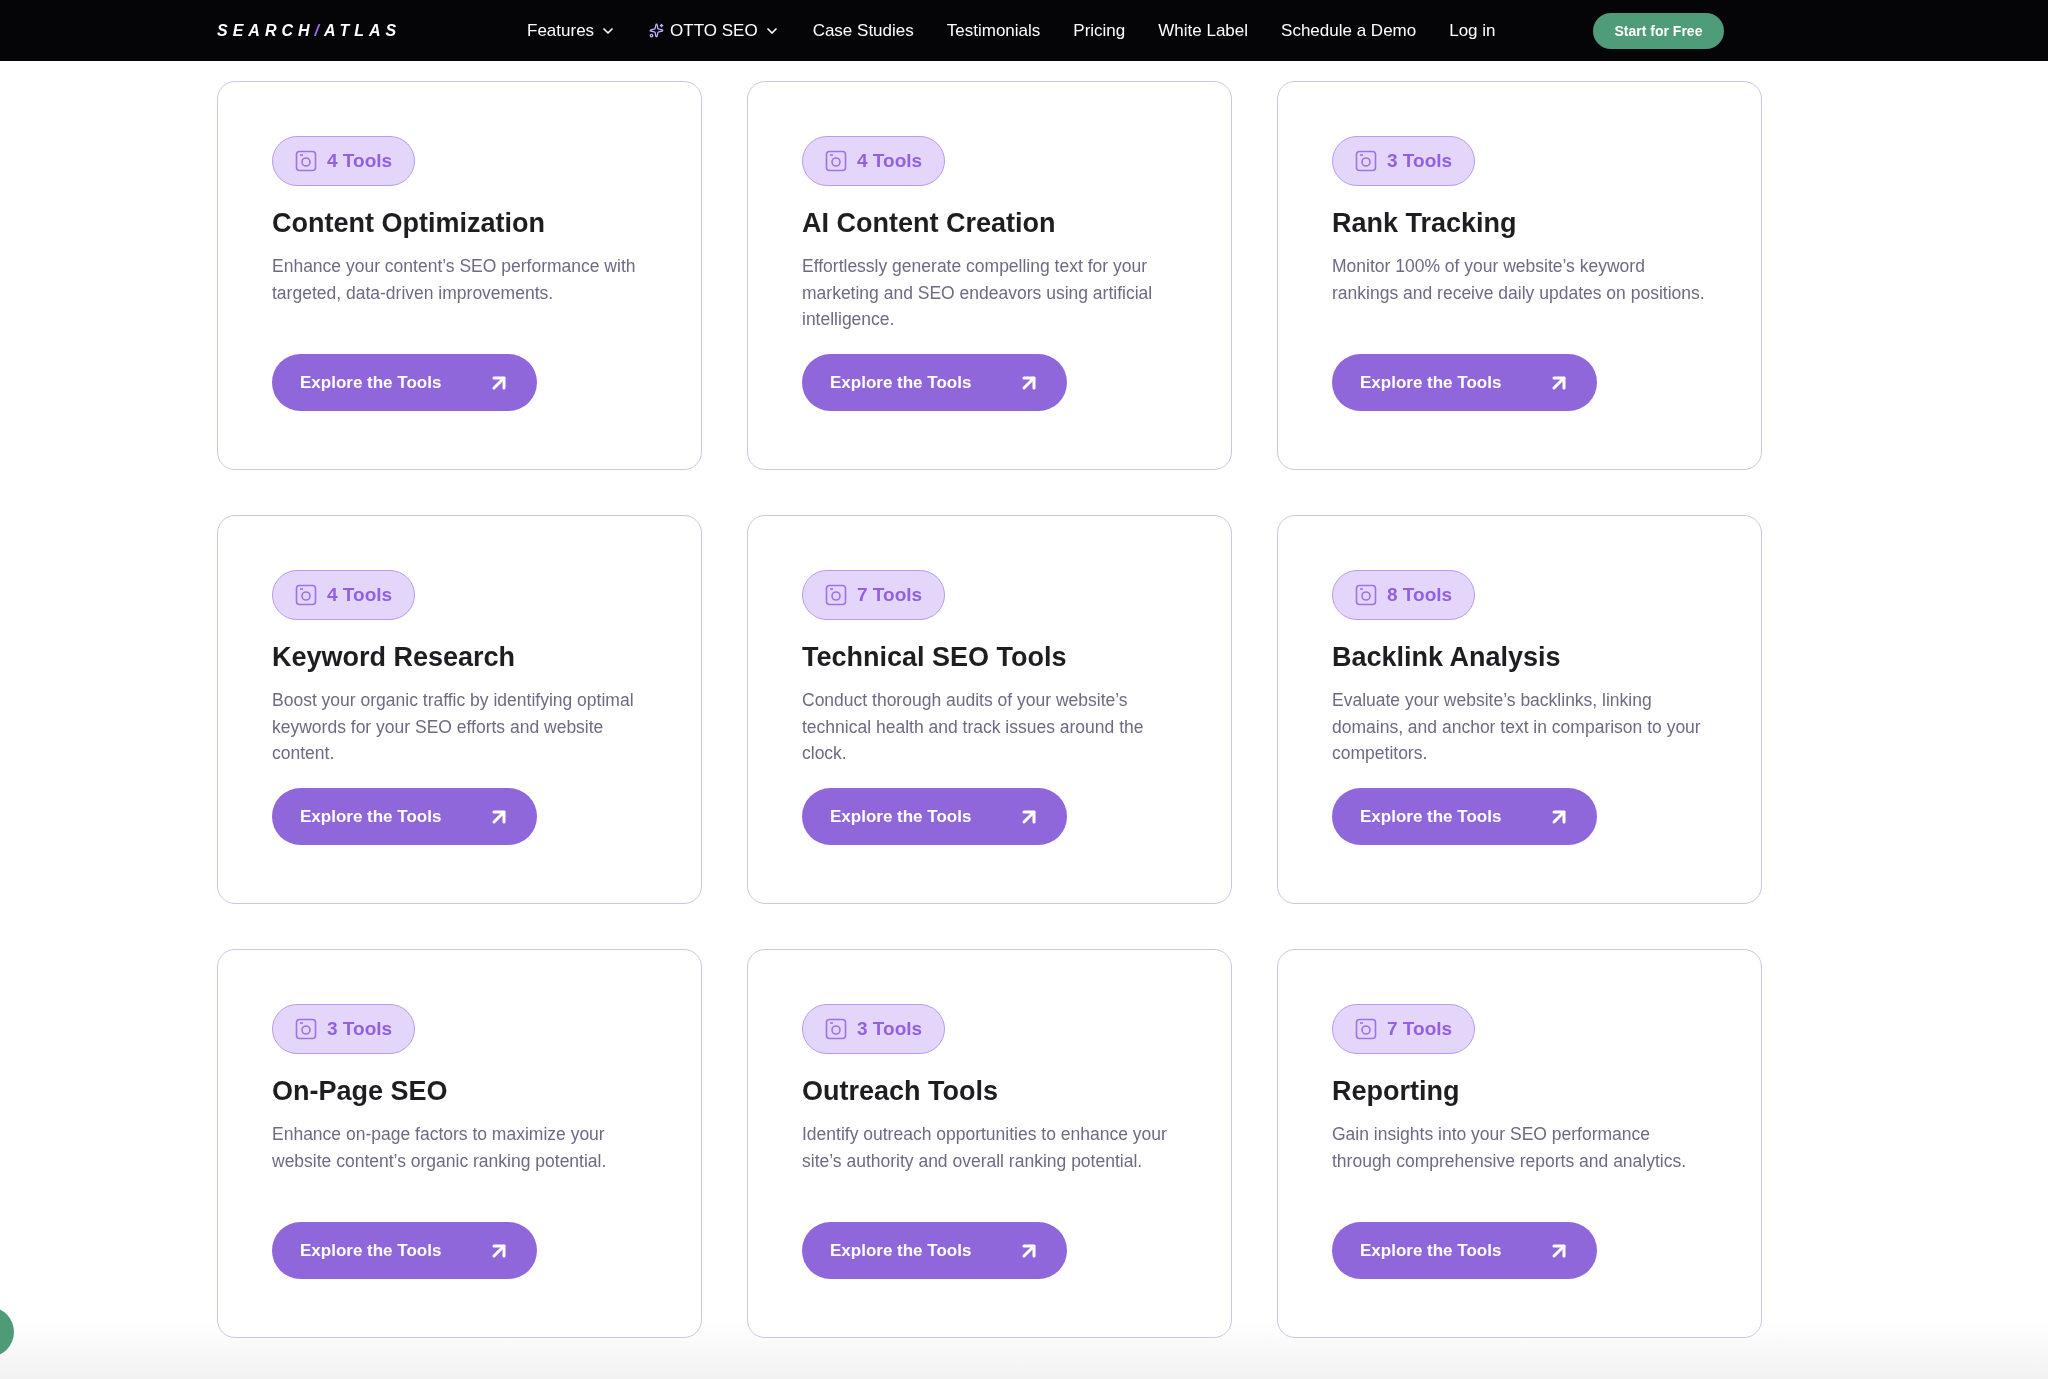 This screenshot has height=1379, width=2048. I want to click on nav-dropdown: OTTO SEO, so click(714, 30).